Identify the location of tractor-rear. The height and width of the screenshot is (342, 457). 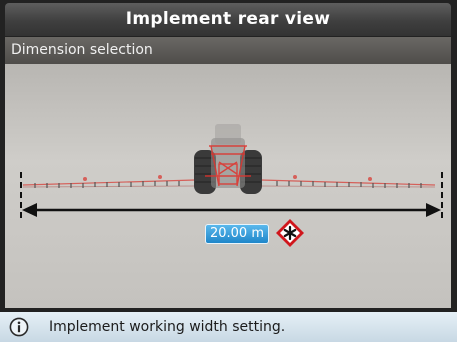
(228, 159).